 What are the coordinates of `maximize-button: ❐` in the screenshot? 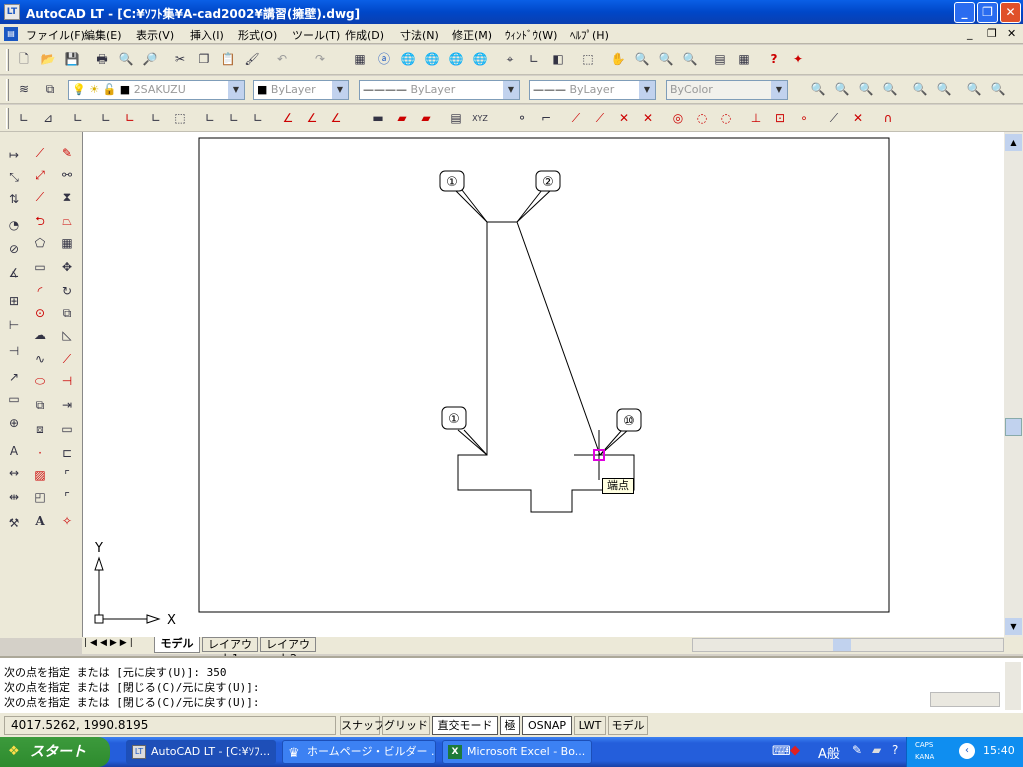 It's located at (987, 12).